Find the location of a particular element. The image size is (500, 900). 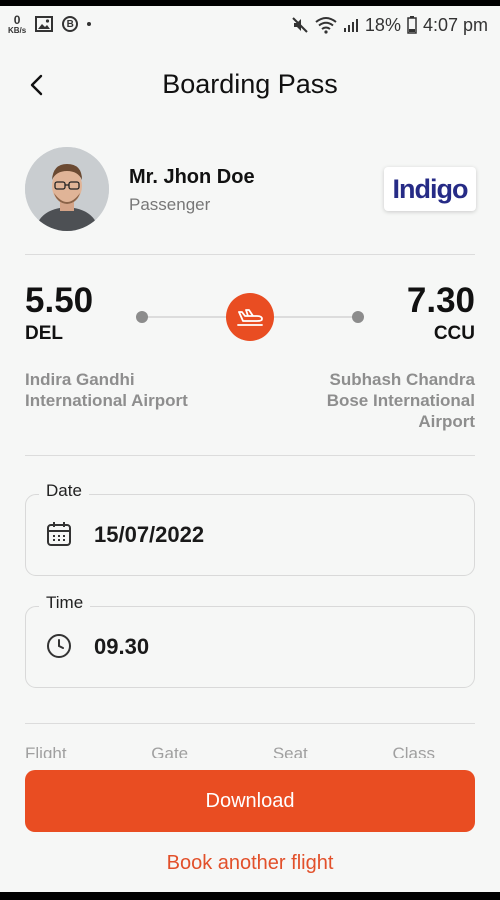

airline-logo-text: Indigo is located at coordinates (430, 188).